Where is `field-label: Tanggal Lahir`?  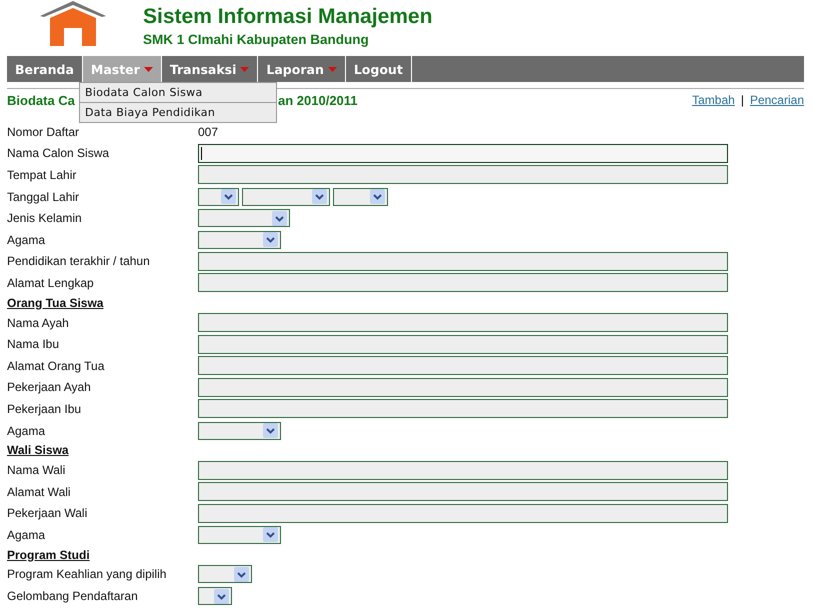 field-label: Tanggal Lahir is located at coordinates (43, 197).